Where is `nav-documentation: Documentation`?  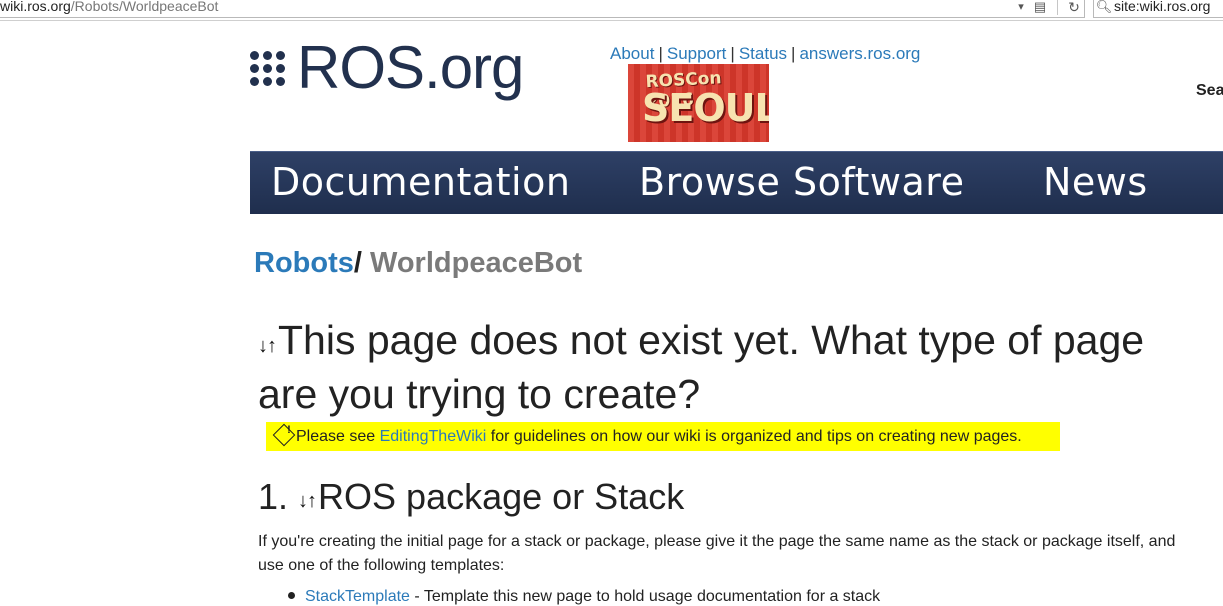 nav-documentation: Documentation is located at coordinates (420, 182).